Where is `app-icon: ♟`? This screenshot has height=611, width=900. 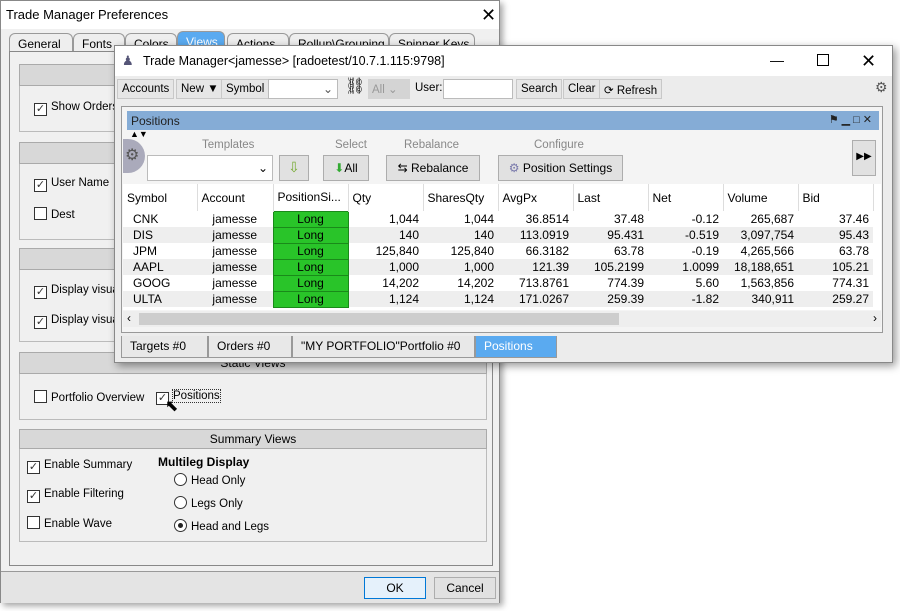 app-icon: ♟ is located at coordinates (128, 60).